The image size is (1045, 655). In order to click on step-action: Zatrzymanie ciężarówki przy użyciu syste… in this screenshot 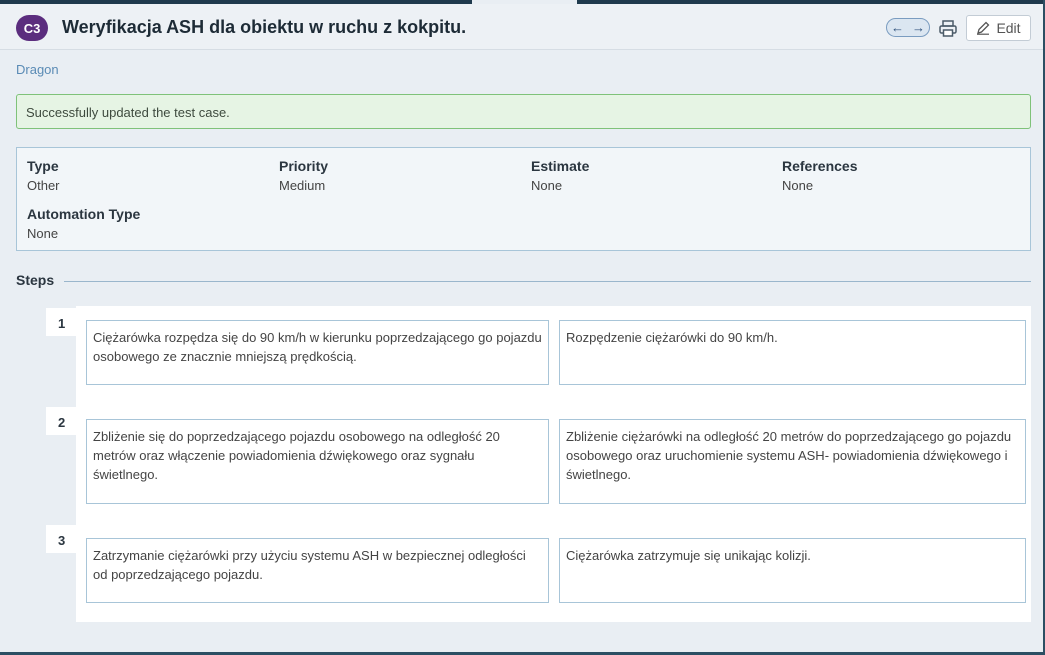, I will do `click(317, 570)`.